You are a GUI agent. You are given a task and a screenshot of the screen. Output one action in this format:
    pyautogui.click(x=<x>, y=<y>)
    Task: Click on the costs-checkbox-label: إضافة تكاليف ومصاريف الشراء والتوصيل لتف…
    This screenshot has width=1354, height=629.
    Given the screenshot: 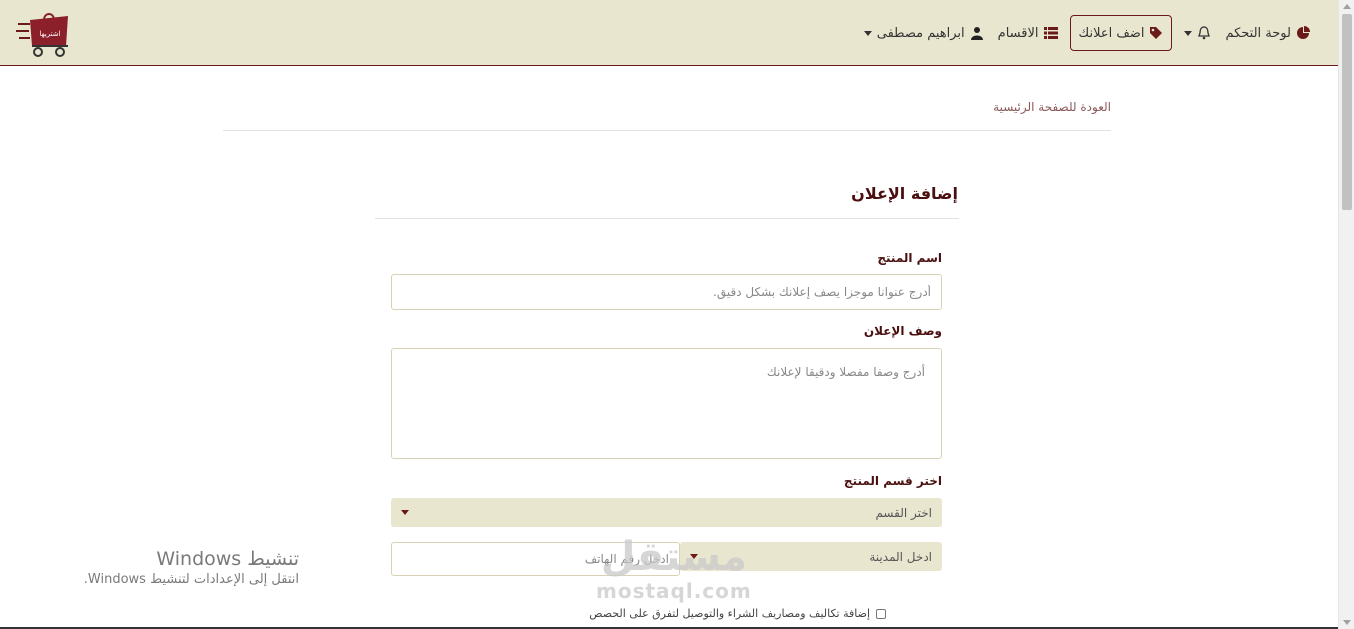 What is the action you would take?
    pyautogui.click(x=729, y=613)
    